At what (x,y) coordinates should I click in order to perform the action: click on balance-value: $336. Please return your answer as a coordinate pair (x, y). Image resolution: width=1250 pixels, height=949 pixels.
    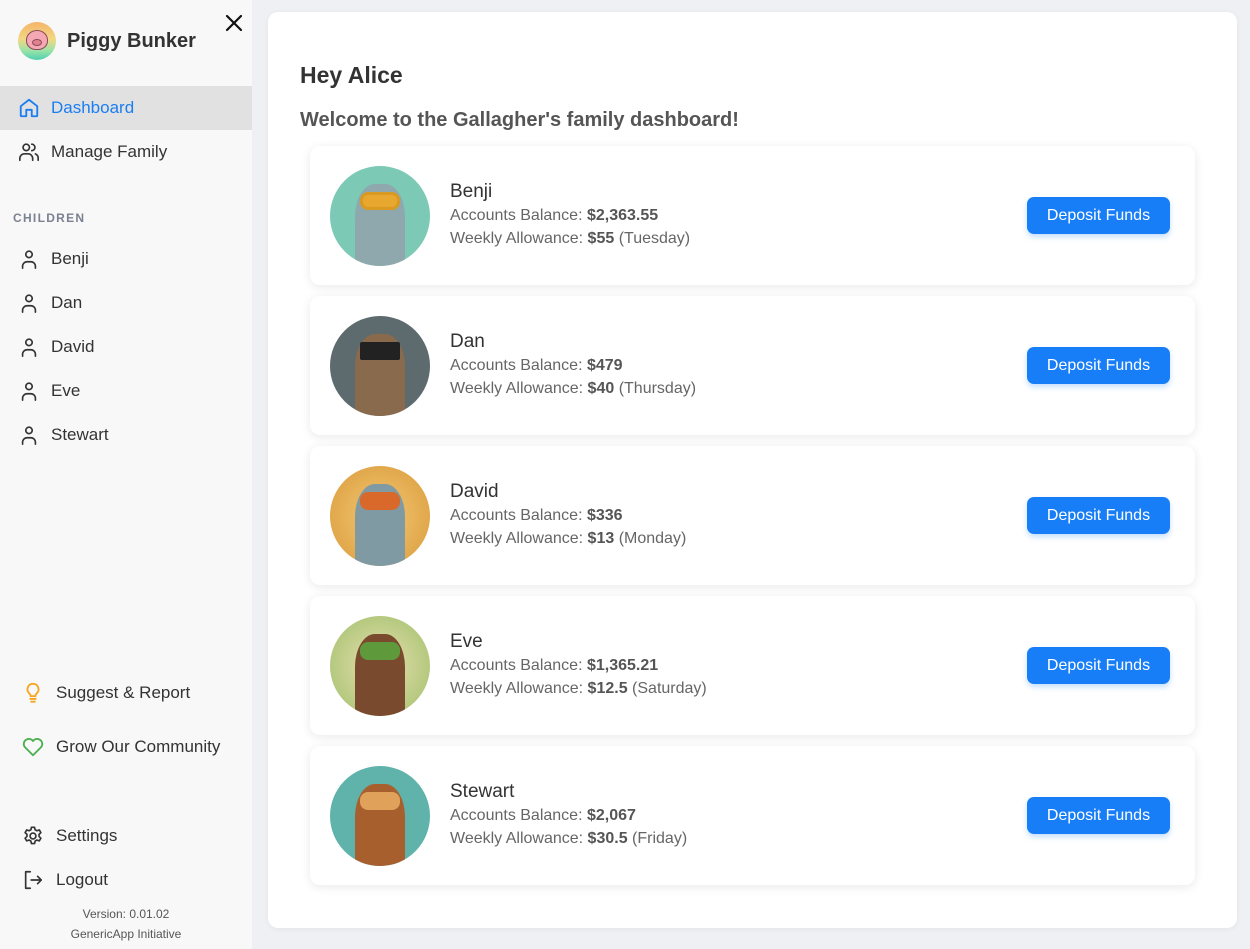
    Looking at the image, I should click on (604, 515).